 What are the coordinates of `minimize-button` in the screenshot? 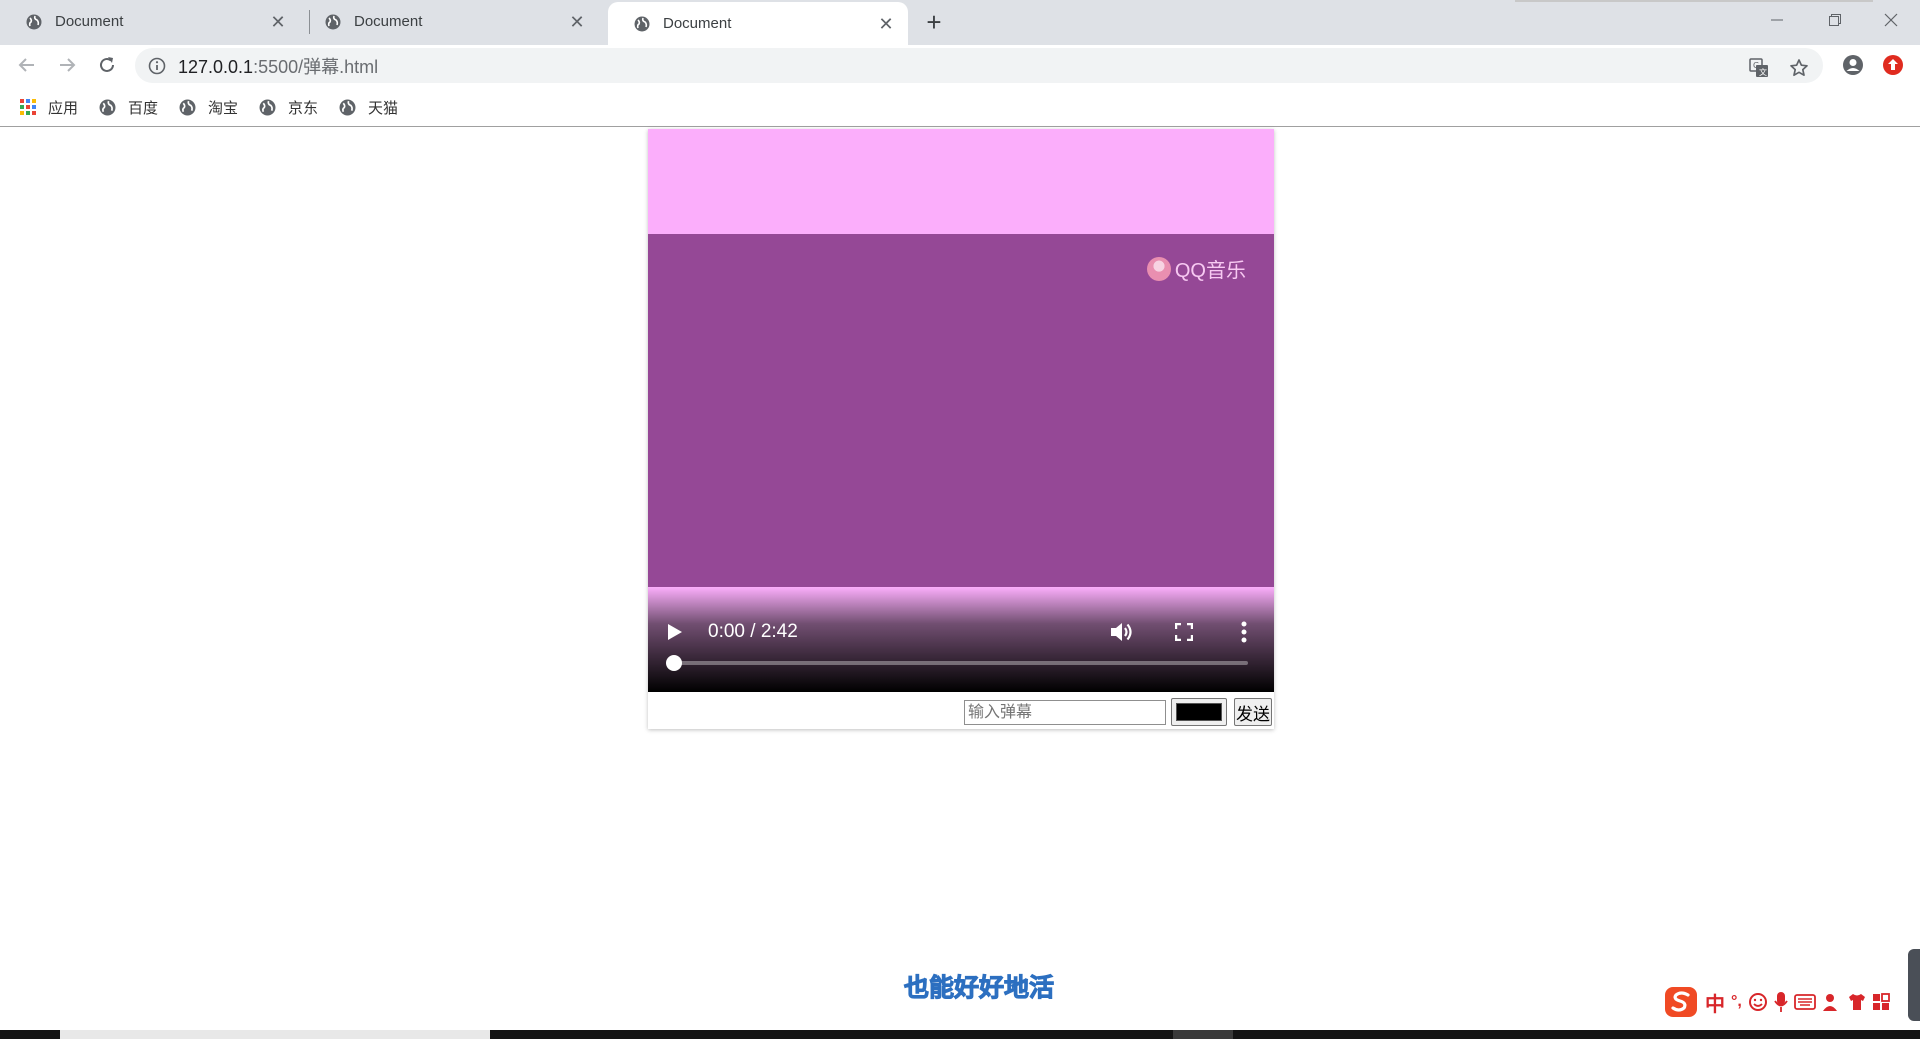 It's located at (1777, 20).